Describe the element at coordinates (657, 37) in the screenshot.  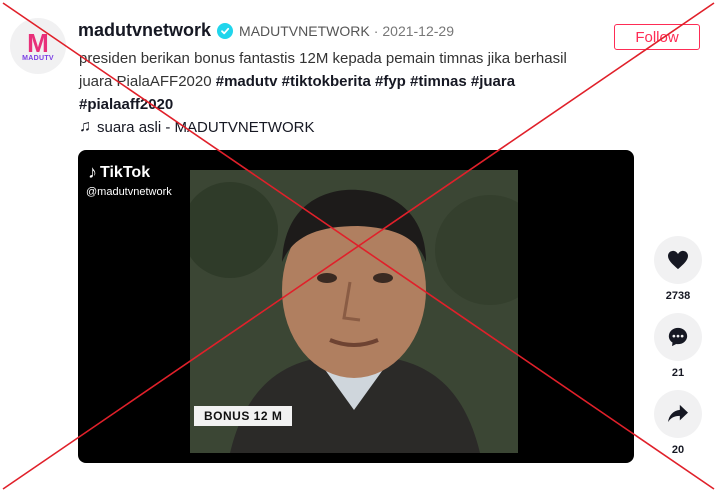
I see `follow-button: Follow` at that location.